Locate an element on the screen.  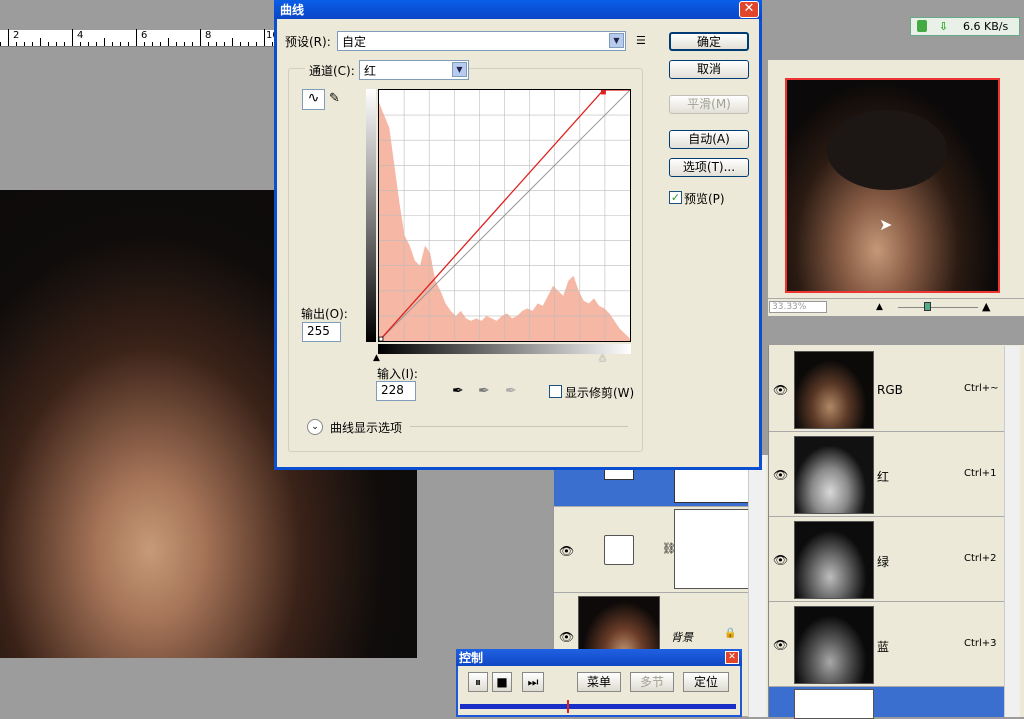
curve-tool-icon: ∿ is located at coordinates (313, 99).